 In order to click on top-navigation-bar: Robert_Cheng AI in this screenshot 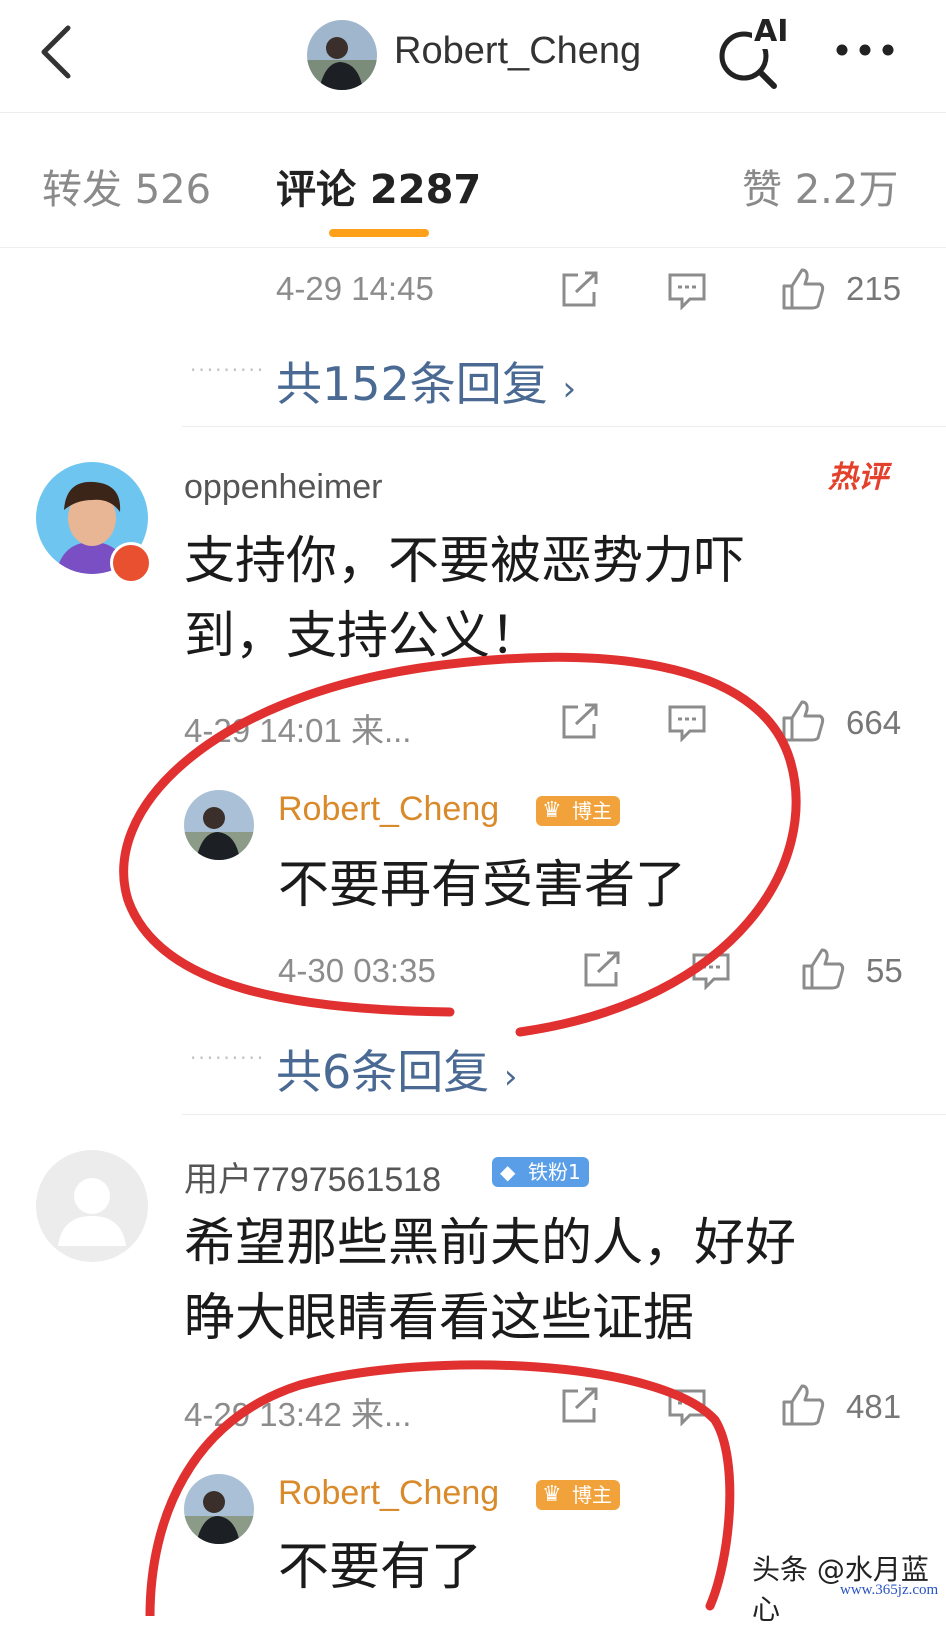, I will do `click(473, 56)`.